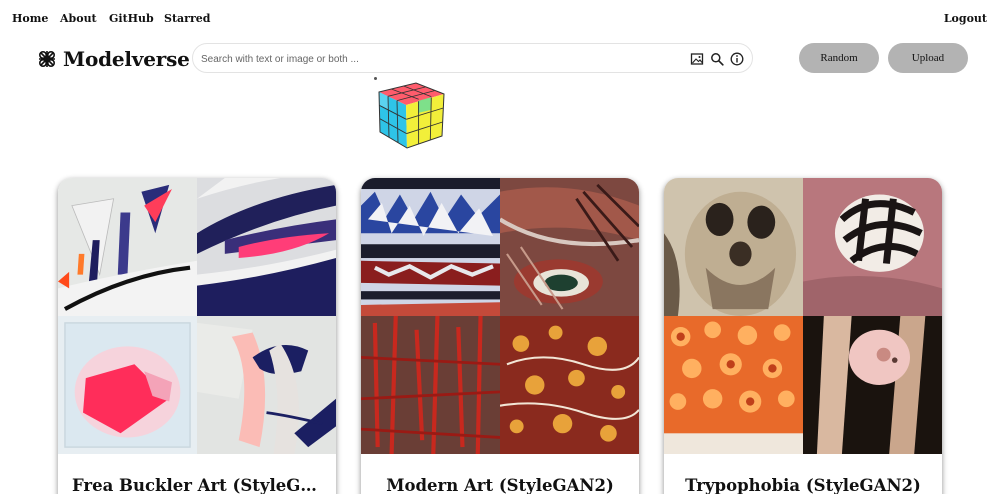 This screenshot has height=494, width=1000. What do you see at coordinates (803, 485) in the screenshot?
I see `card-title: Trypophobia (StyleGAN2)` at bounding box center [803, 485].